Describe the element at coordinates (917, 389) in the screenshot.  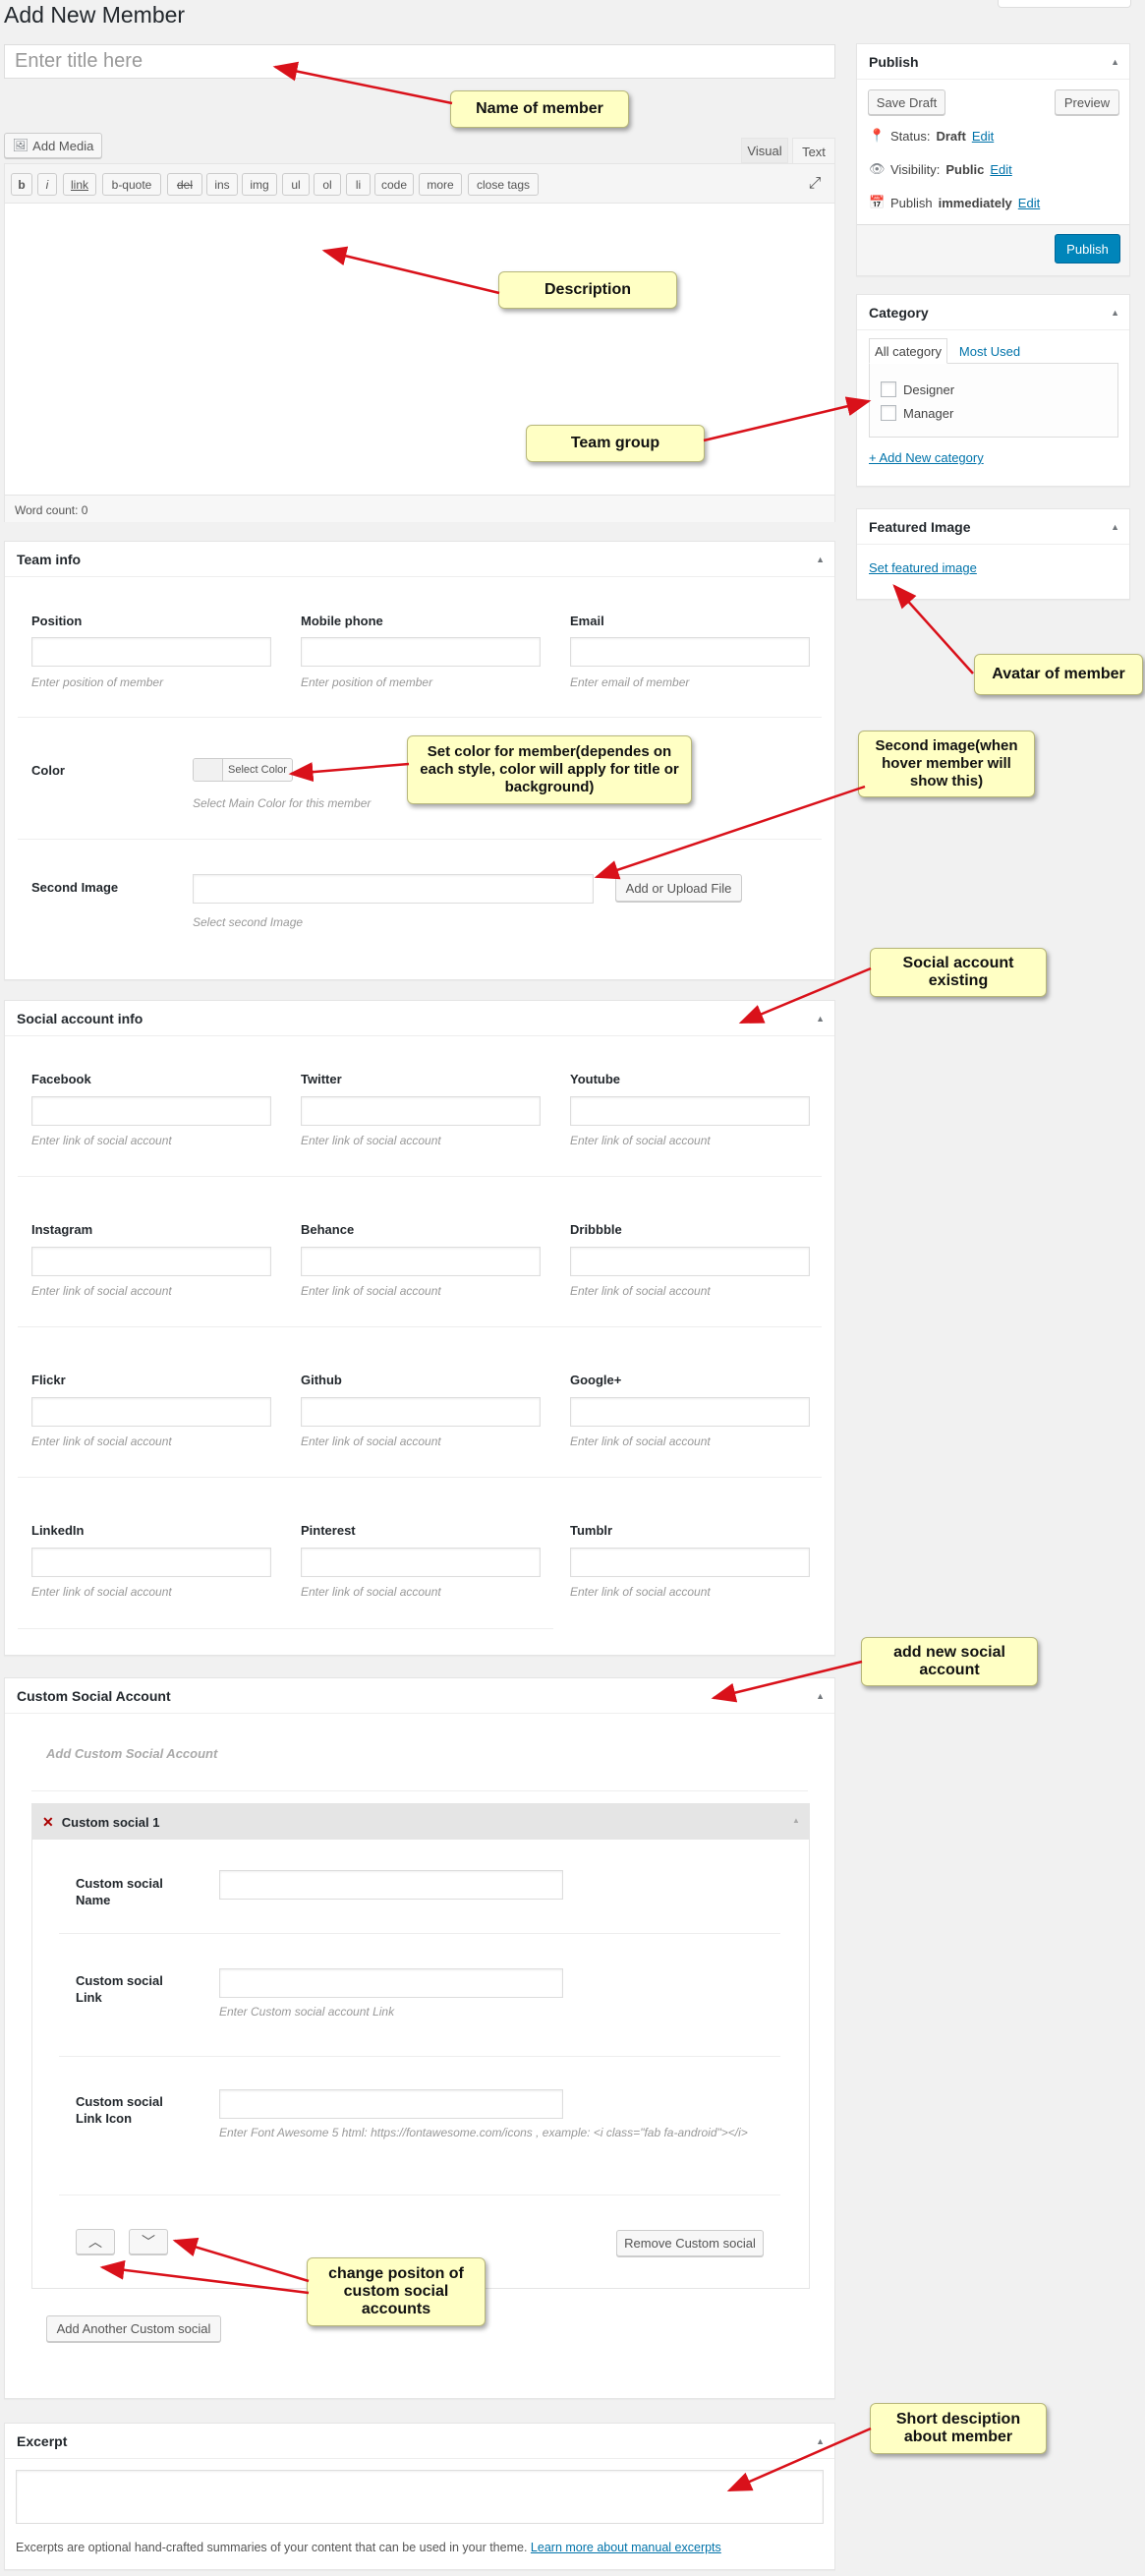
I see `category-item: Designer` at that location.